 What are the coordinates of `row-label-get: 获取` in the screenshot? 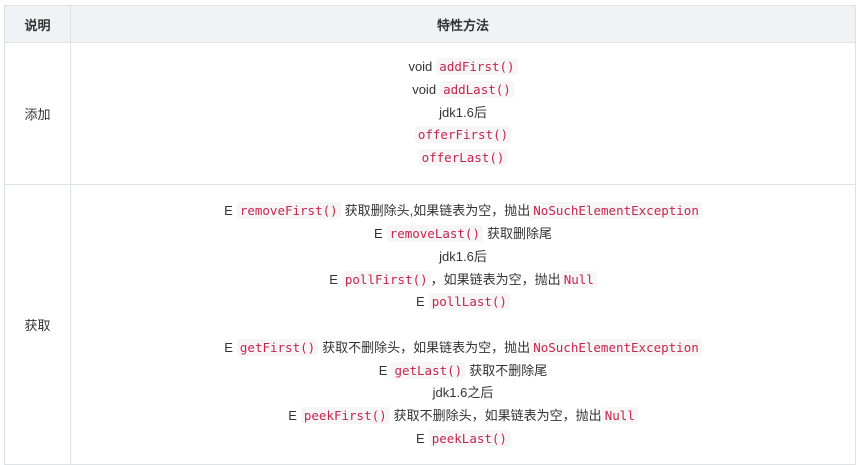 It's located at (37, 324).